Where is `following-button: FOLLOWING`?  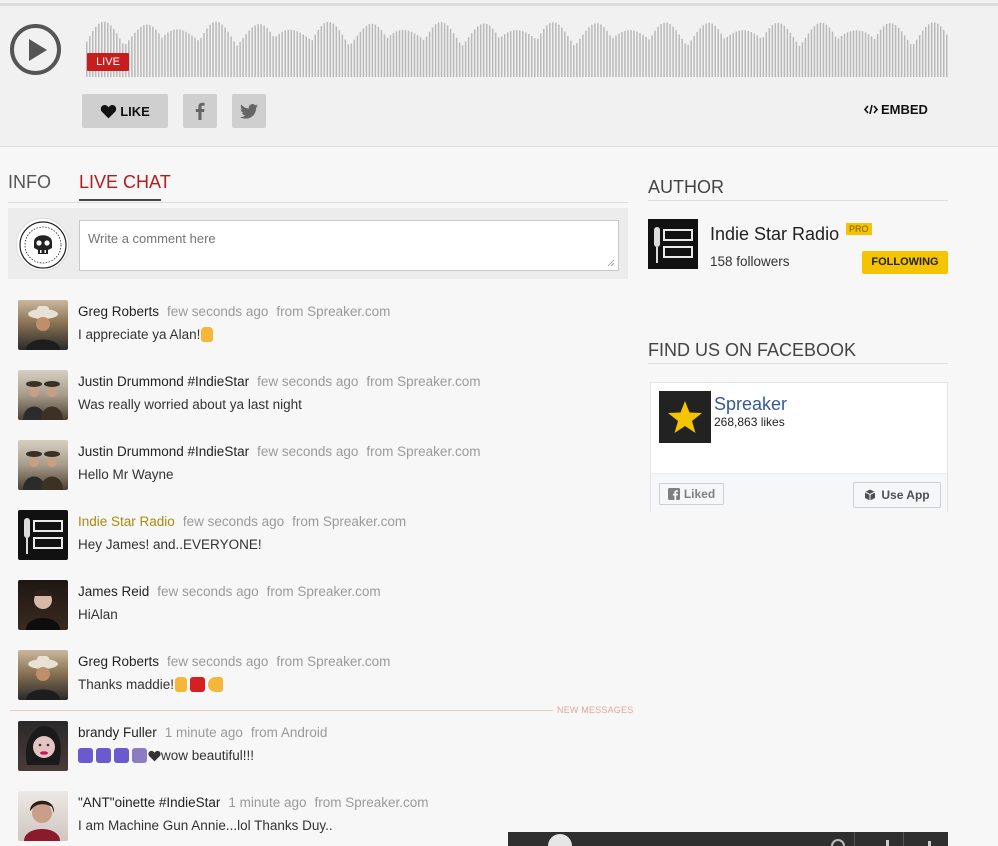 following-button: FOLLOWING is located at coordinates (905, 262).